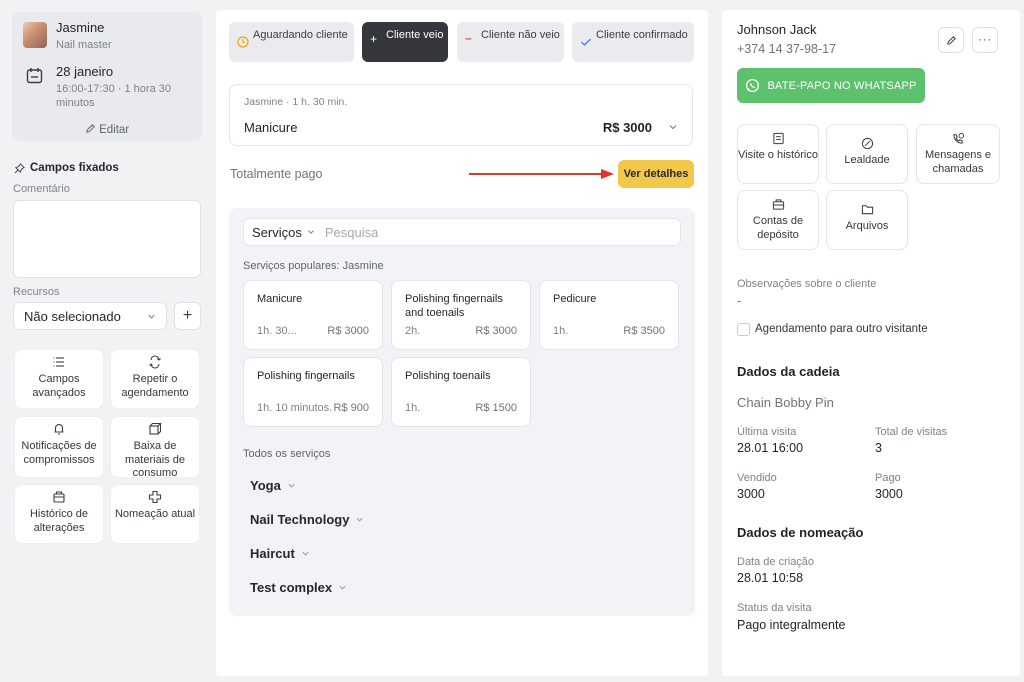 This screenshot has height=682, width=1024. Describe the element at coordinates (958, 162) in the screenshot. I see `messages-calls-label: Mensagens e chamadas` at that location.